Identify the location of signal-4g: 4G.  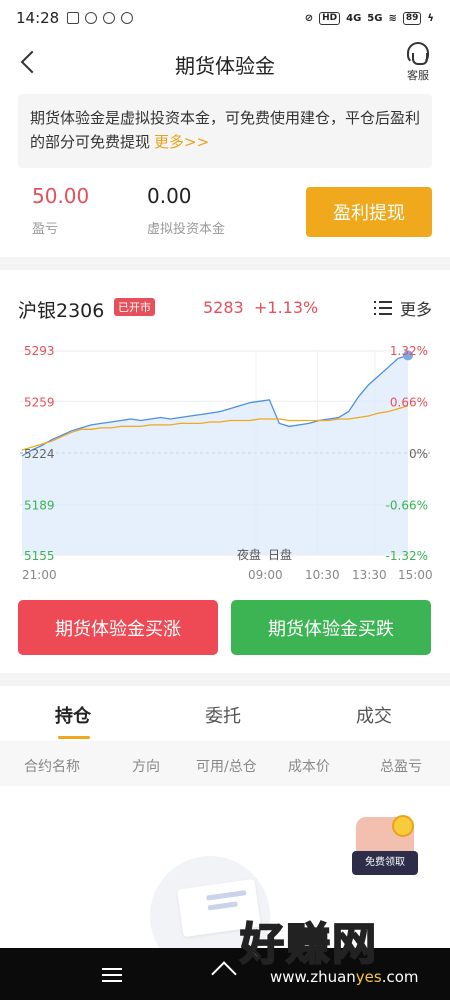
(354, 18).